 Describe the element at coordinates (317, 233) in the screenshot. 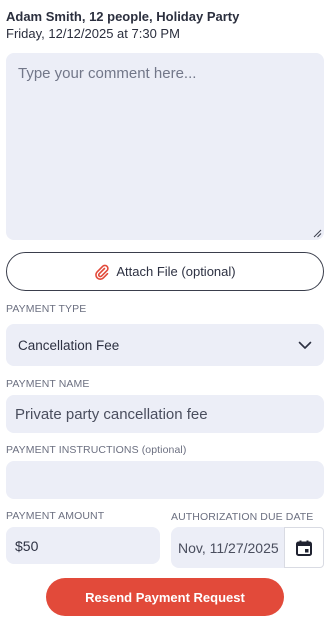

I see `resize-handle-icon` at that location.